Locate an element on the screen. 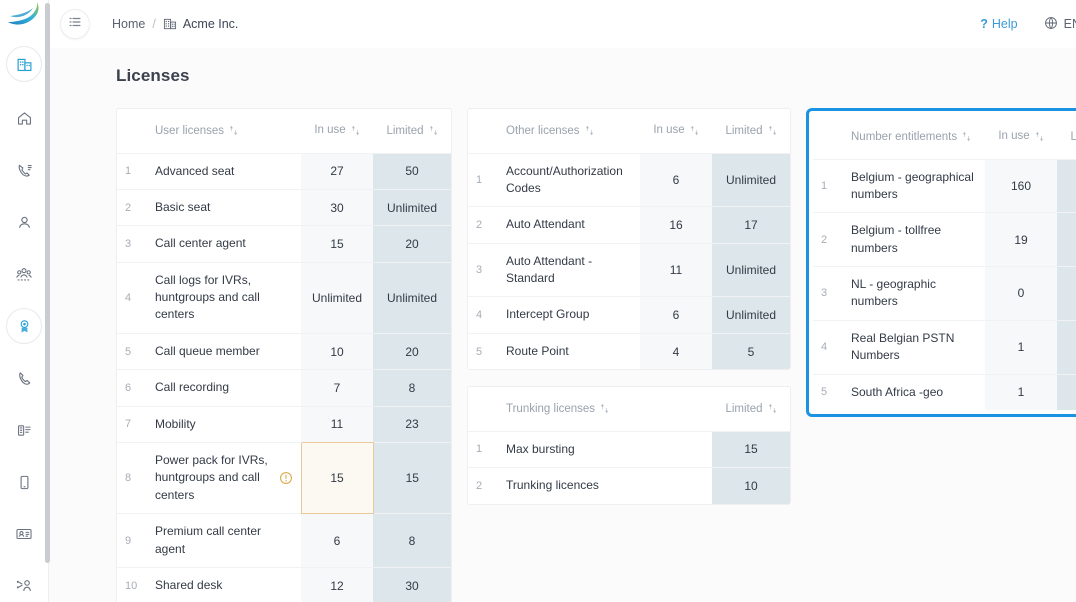  row-name: Trunking licences is located at coordinates (605, 485).